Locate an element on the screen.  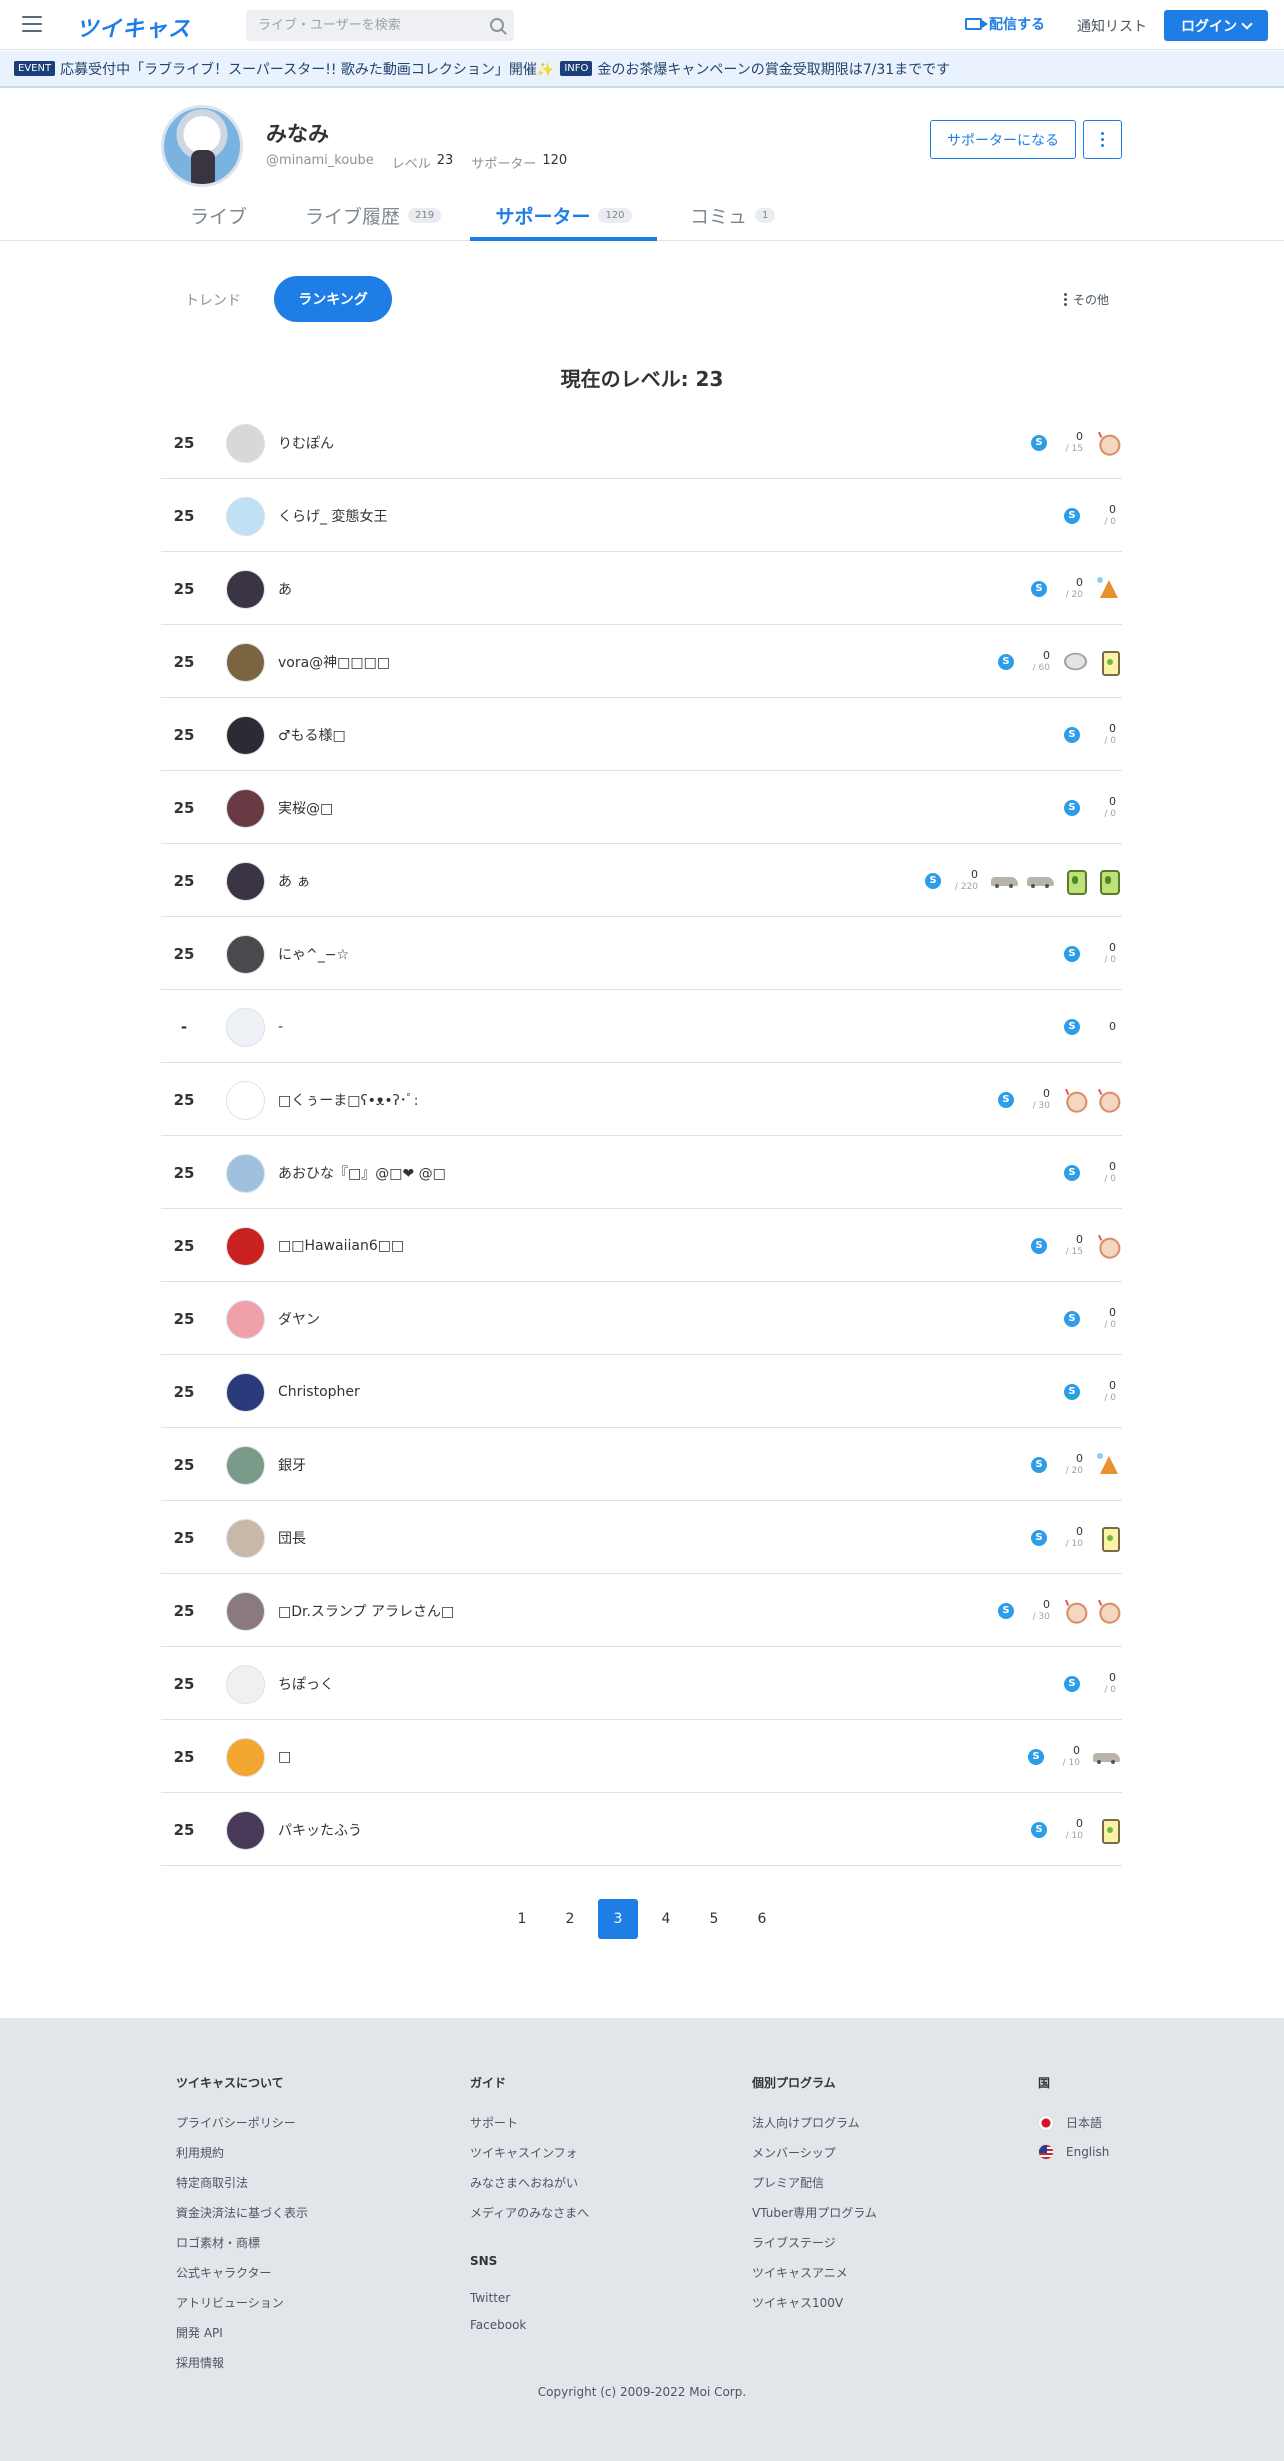
more-options-button is located at coordinates (1102, 139).